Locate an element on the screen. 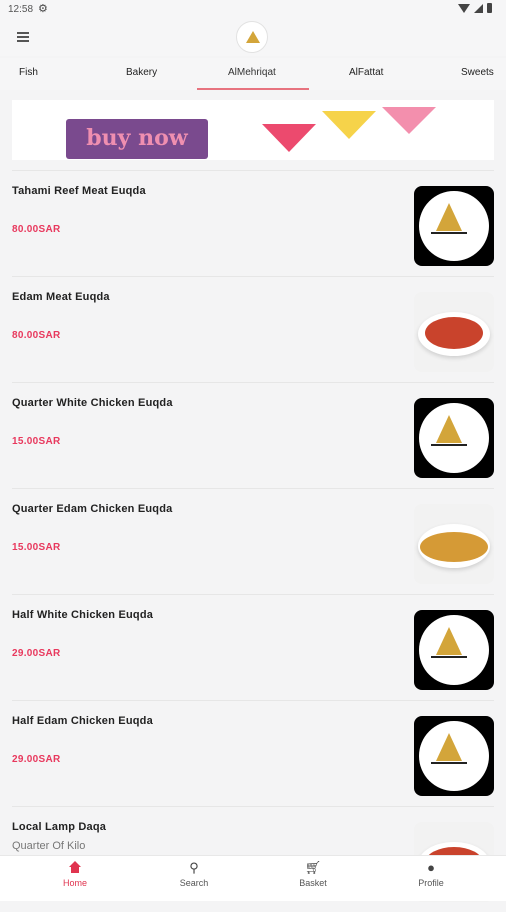 The image size is (506, 912). nav-basket-label: Basket is located at coordinates (313, 883).